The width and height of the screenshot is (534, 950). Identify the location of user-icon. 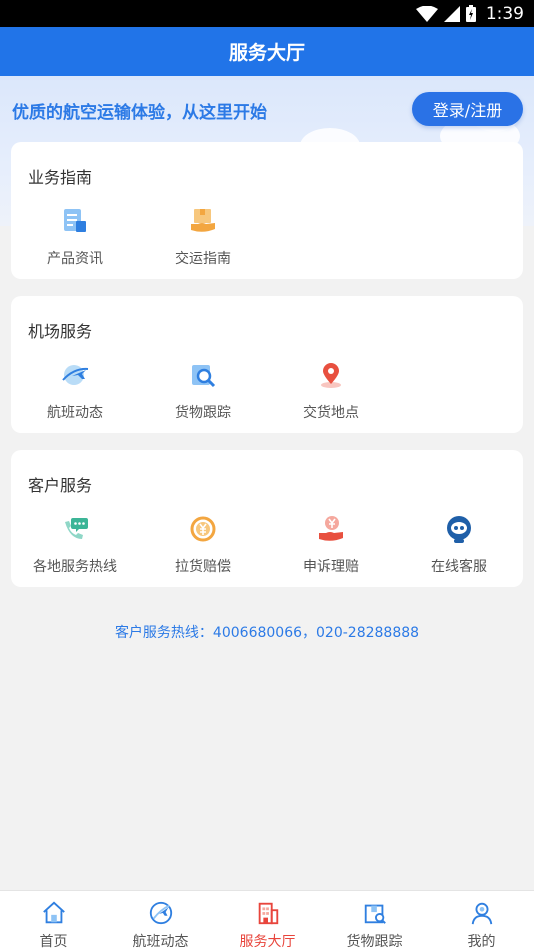
(481, 913).